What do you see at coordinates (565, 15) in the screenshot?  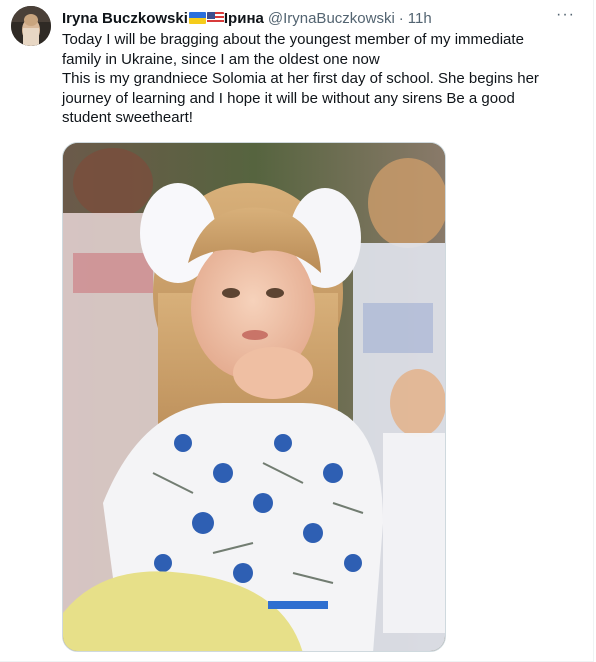 I see `more-options-icon: ···` at bounding box center [565, 15].